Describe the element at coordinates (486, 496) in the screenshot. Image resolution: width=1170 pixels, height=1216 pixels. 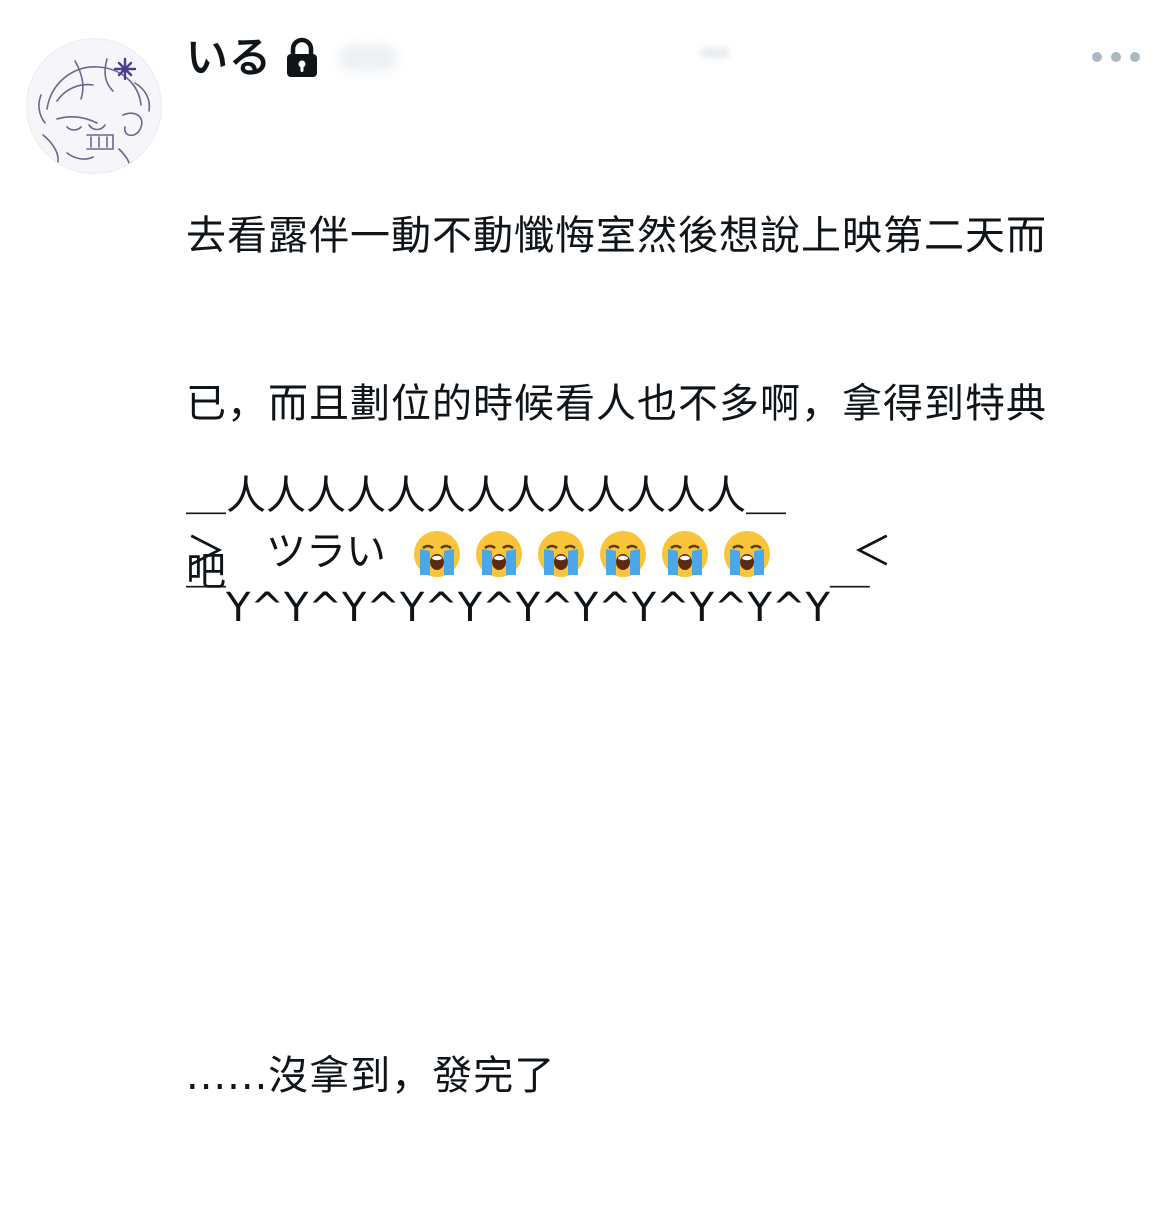
I see `ascii-art-top: ＿人人人人人人人人人人人人人＿` at that location.